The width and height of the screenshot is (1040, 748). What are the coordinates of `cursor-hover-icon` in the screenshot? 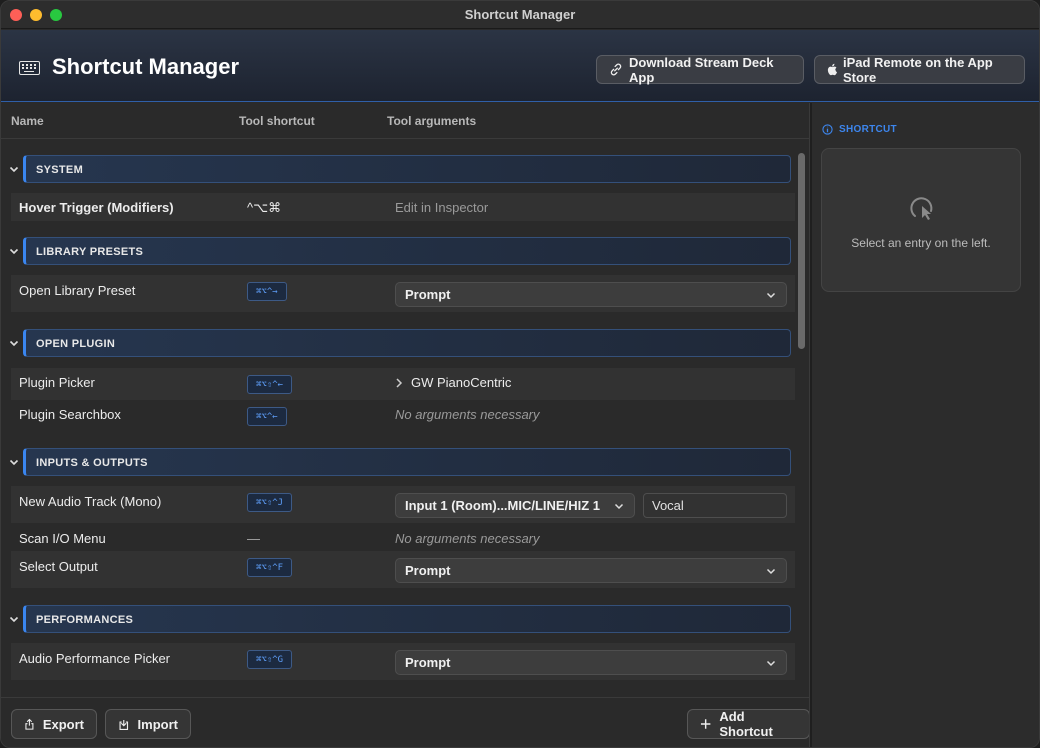 It's located at (921, 208).